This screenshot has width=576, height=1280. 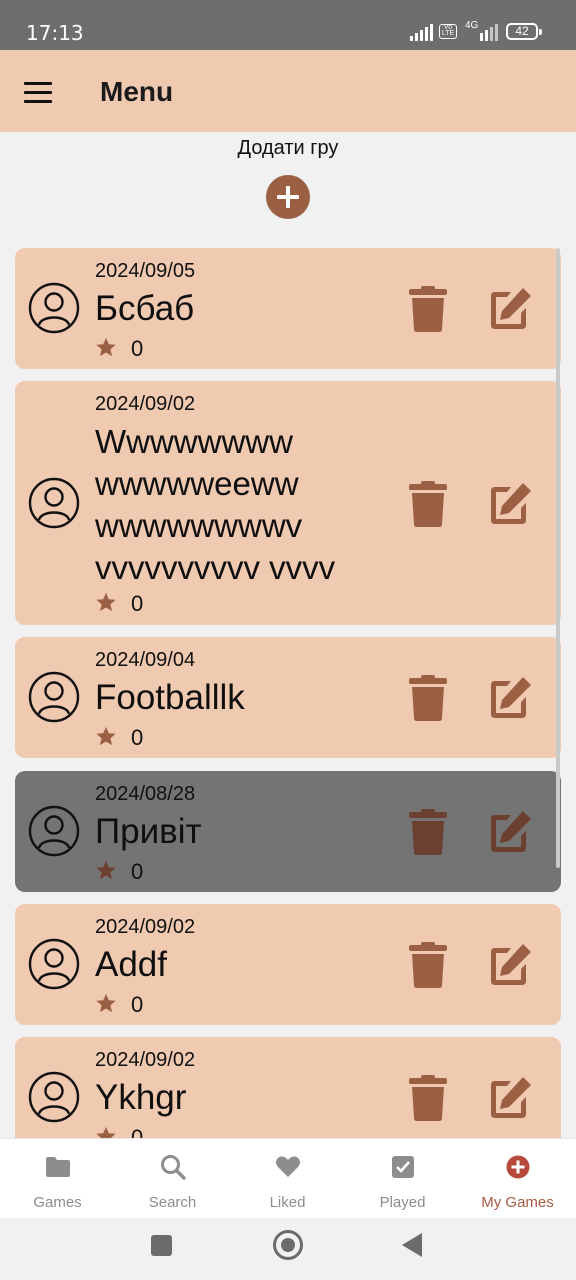 What do you see at coordinates (402, 1202) in the screenshot?
I see `nav-played-label: Played` at bounding box center [402, 1202].